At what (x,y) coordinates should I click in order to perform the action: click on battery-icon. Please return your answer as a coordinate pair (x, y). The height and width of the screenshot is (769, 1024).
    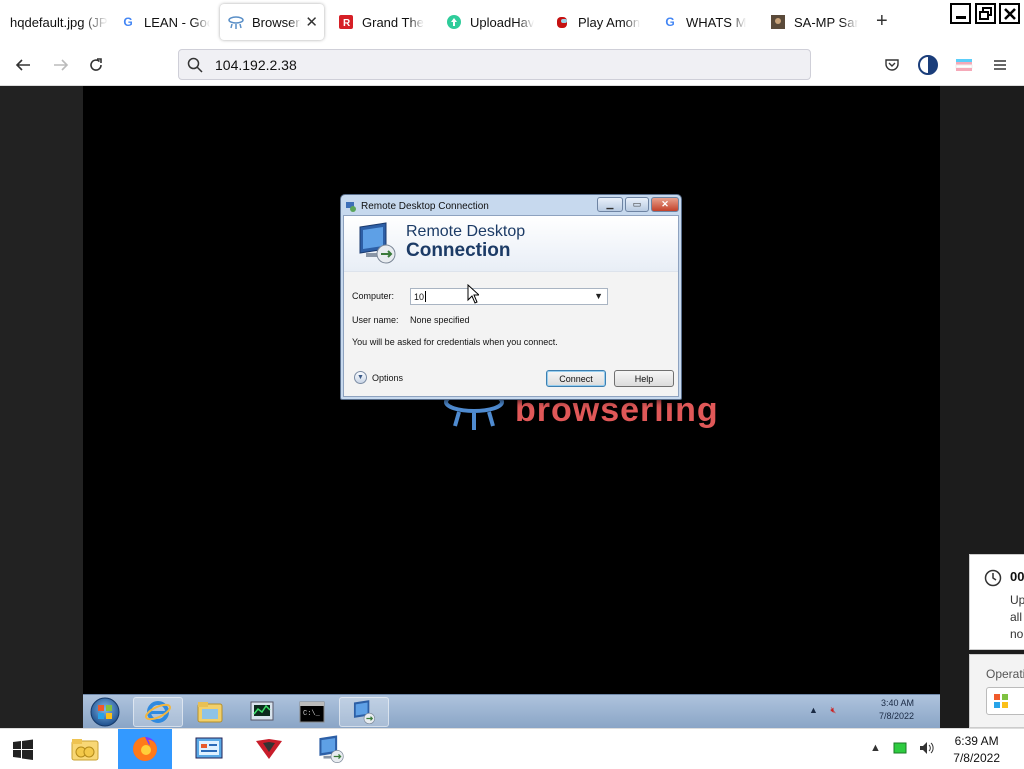
    Looking at the image, I should click on (900, 748).